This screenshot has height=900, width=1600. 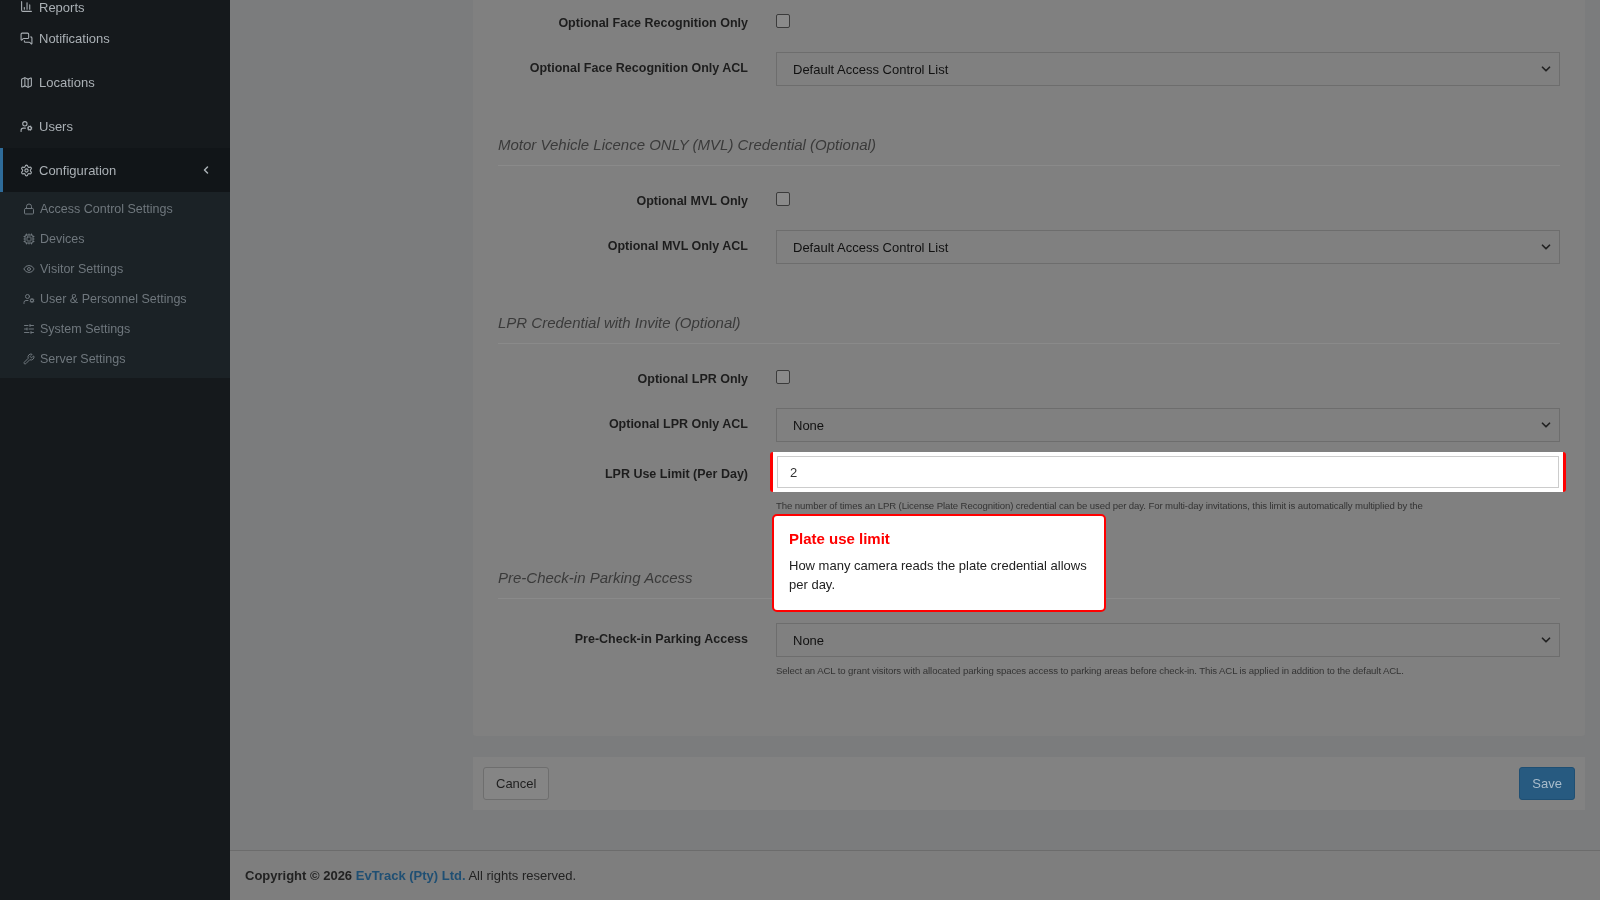 What do you see at coordinates (115, 239) in the screenshot?
I see `submenu-item: Devices` at bounding box center [115, 239].